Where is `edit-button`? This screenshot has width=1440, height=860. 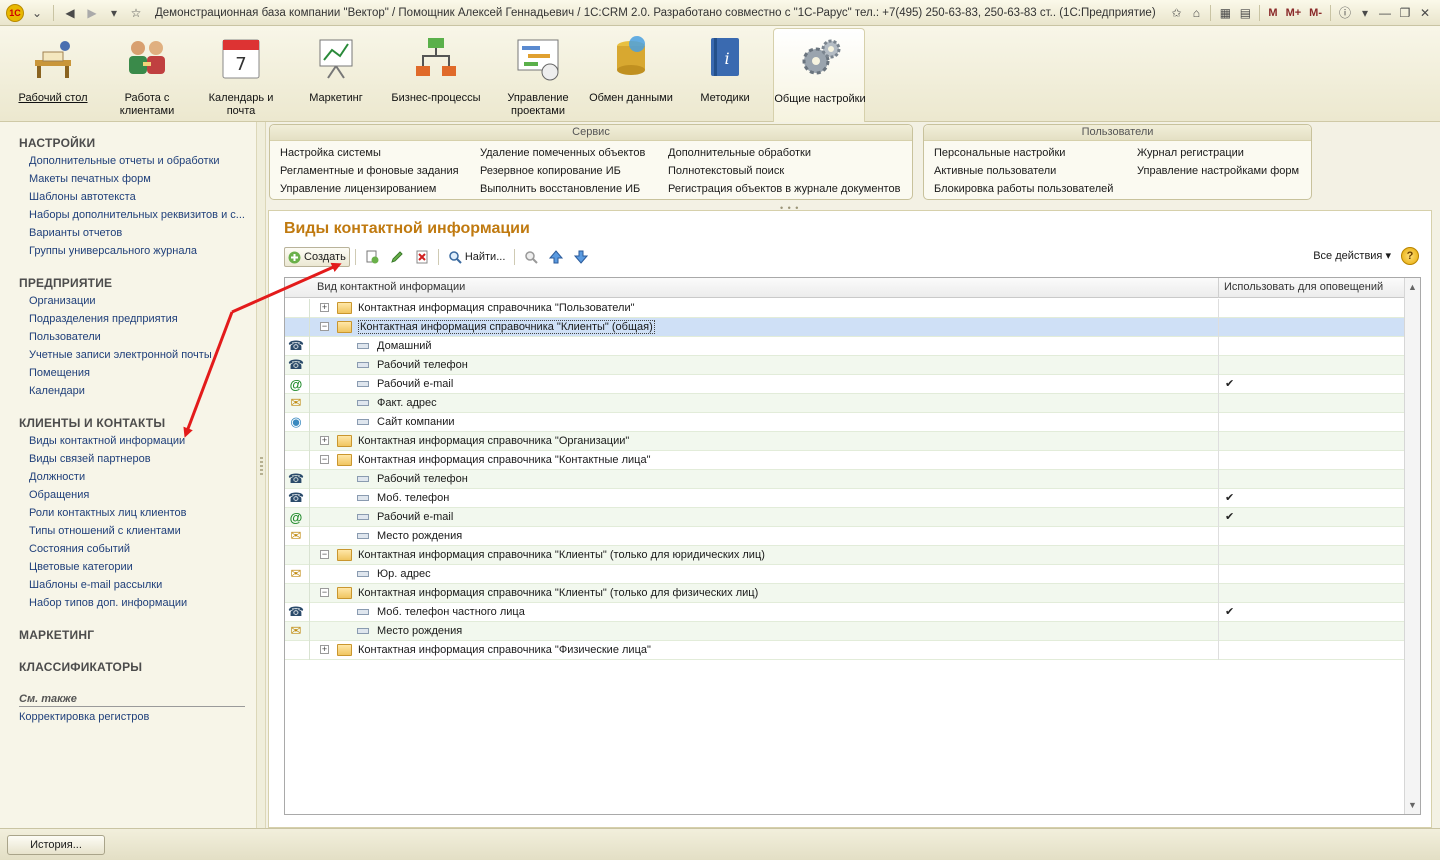
edit-button is located at coordinates (397, 257).